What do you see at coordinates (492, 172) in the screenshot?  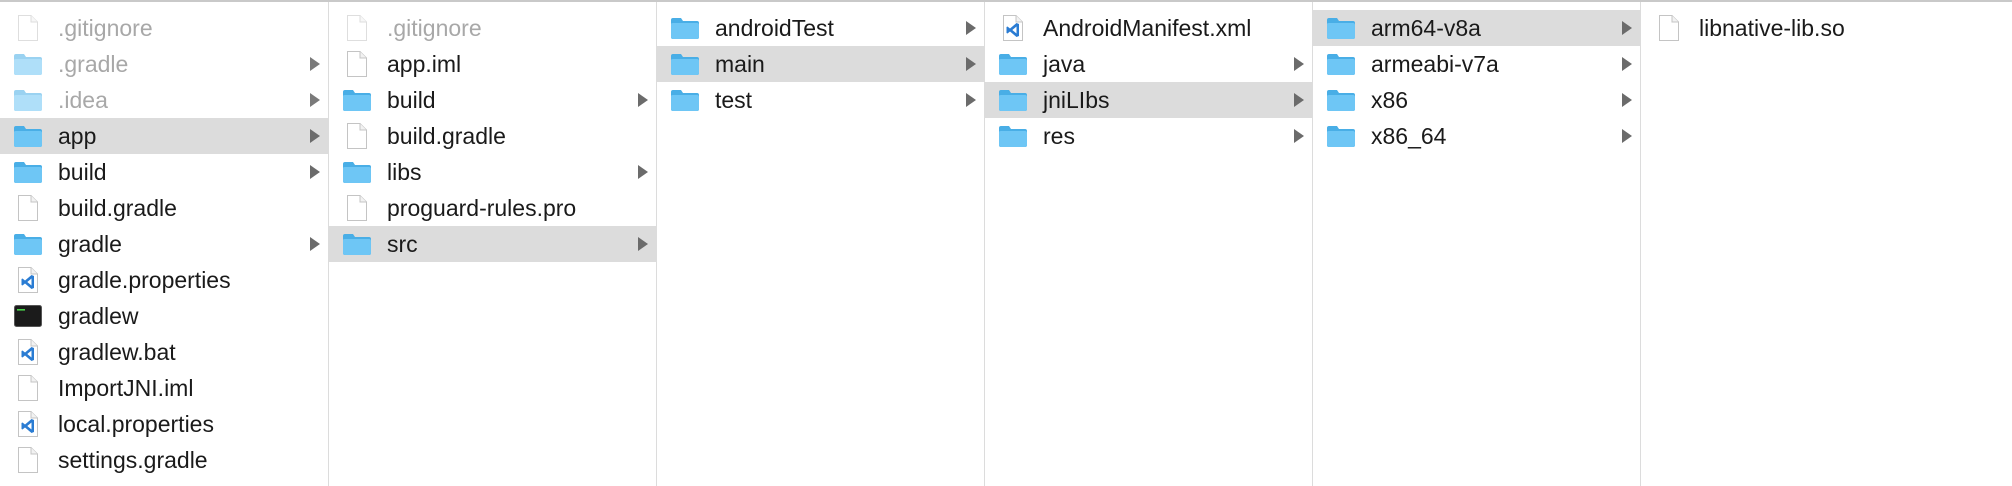 I see `folder-row: libs` at bounding box center [492, 172].